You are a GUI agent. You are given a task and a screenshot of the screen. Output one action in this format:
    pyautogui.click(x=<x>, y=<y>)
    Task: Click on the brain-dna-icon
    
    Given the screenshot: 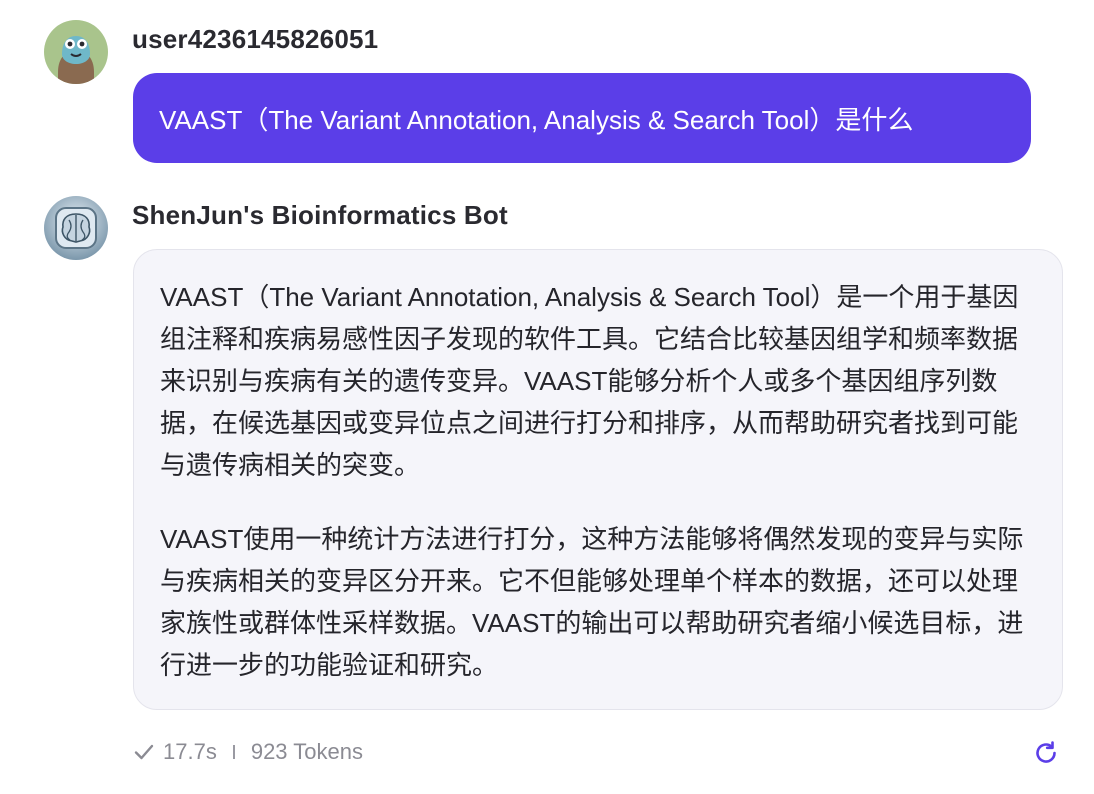 What is the action you would take?
    pyautogui.click(x=76, y=228)
    